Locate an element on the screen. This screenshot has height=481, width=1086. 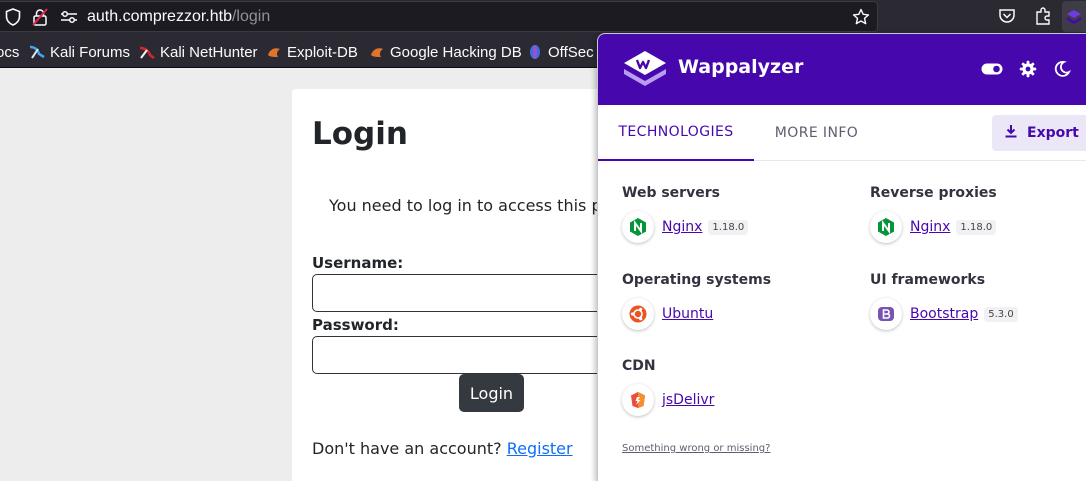
bookmark-label: Kali NetHunter is located at coordinates (209, 52).